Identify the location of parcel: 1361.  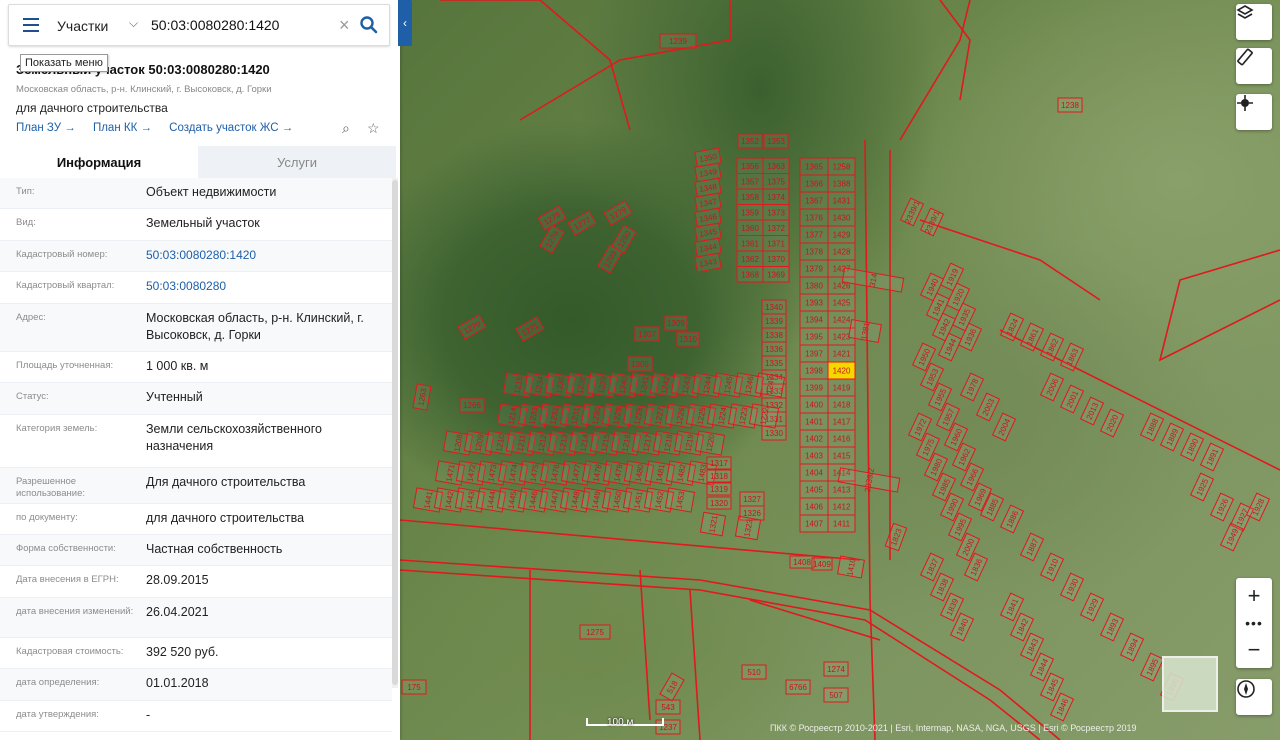
(750, 243).